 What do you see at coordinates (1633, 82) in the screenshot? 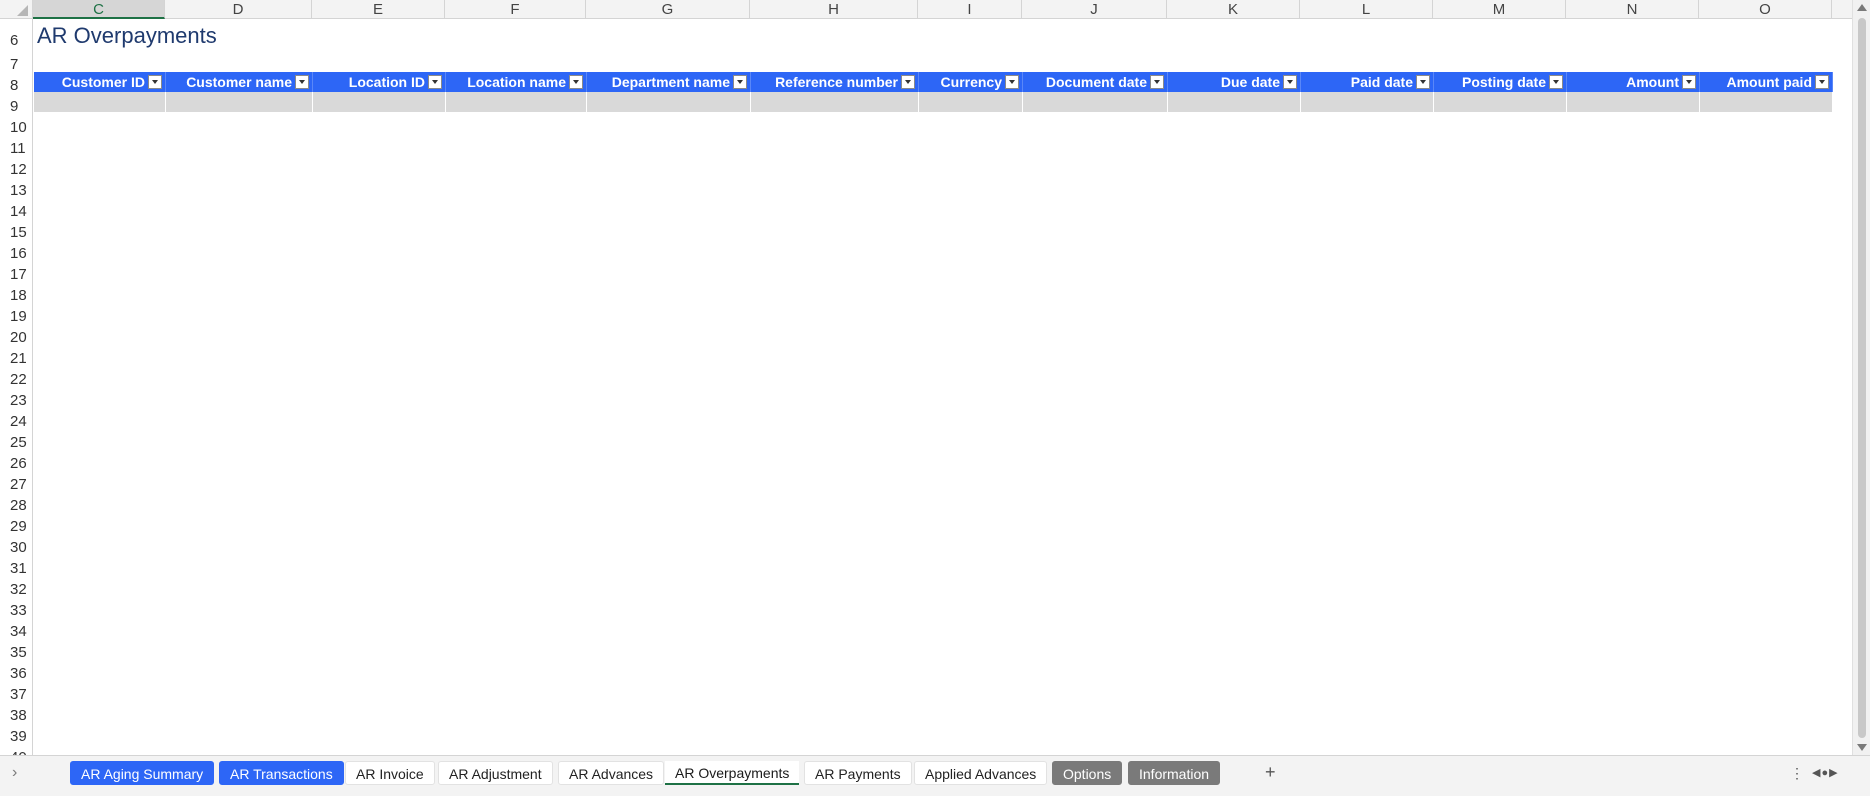
I see `table-header-amount: Amount` at bounding box center [1633, 82].